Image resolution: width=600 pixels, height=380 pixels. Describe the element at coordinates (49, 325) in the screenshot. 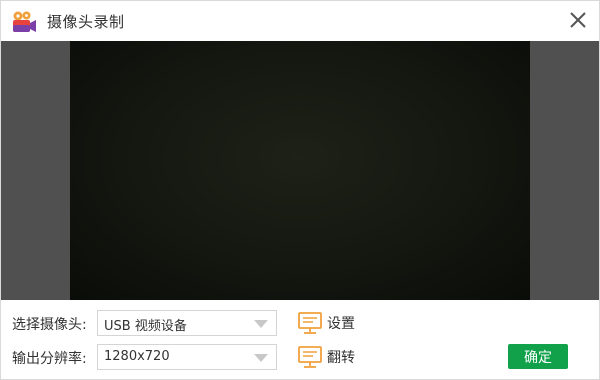

I see `camera-select-label: 选择摄像头:` at that location.